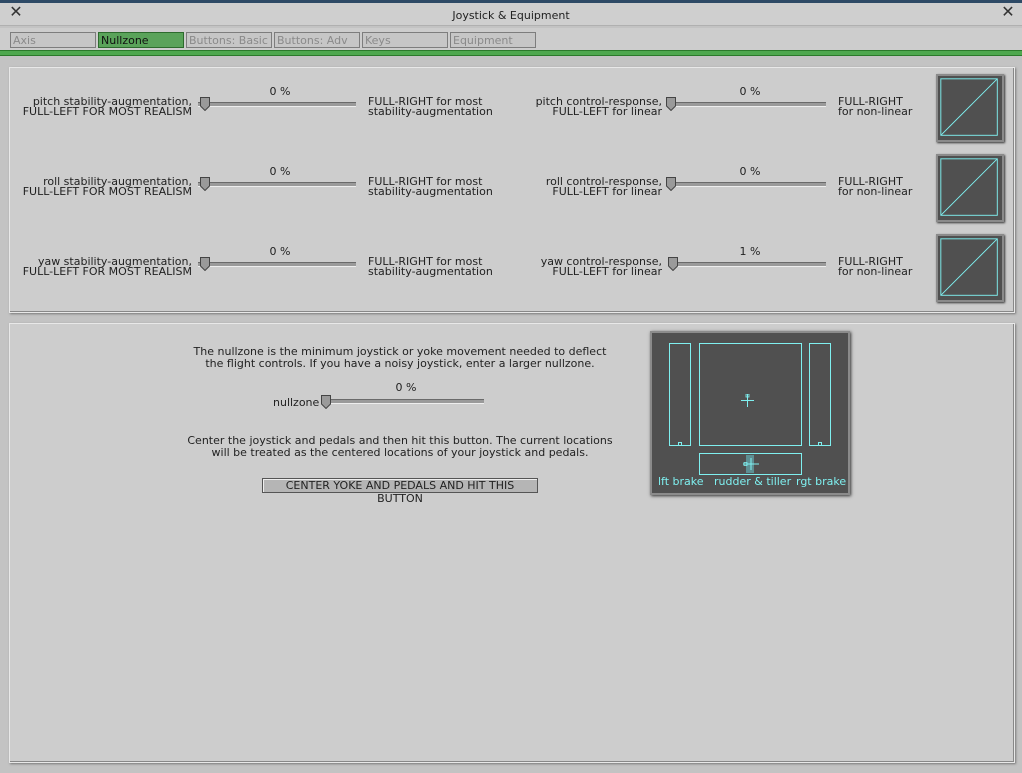 The image size is (1022, 773). What do you see at coordinates (107, 111) in the screenshot?
I see `pitch-stability-label-line2: FULL-LEFT FOR MOST REALISM` at bounding box center [107, 111].